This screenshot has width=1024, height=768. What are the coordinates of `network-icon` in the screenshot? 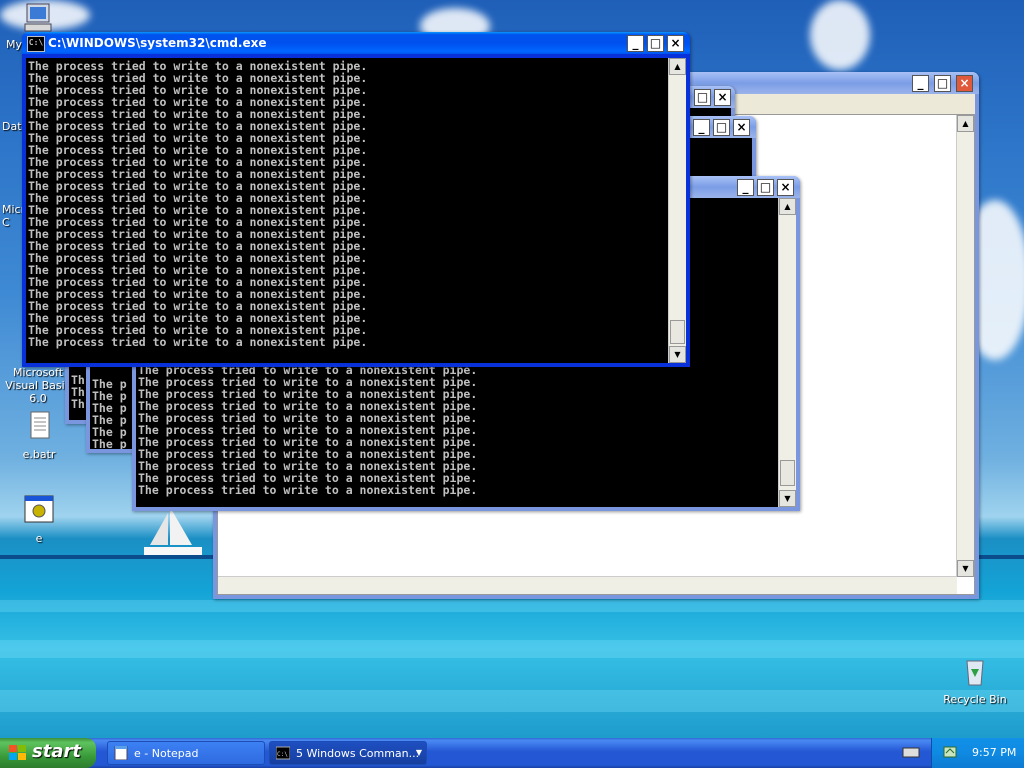 It's located at (950, 753).